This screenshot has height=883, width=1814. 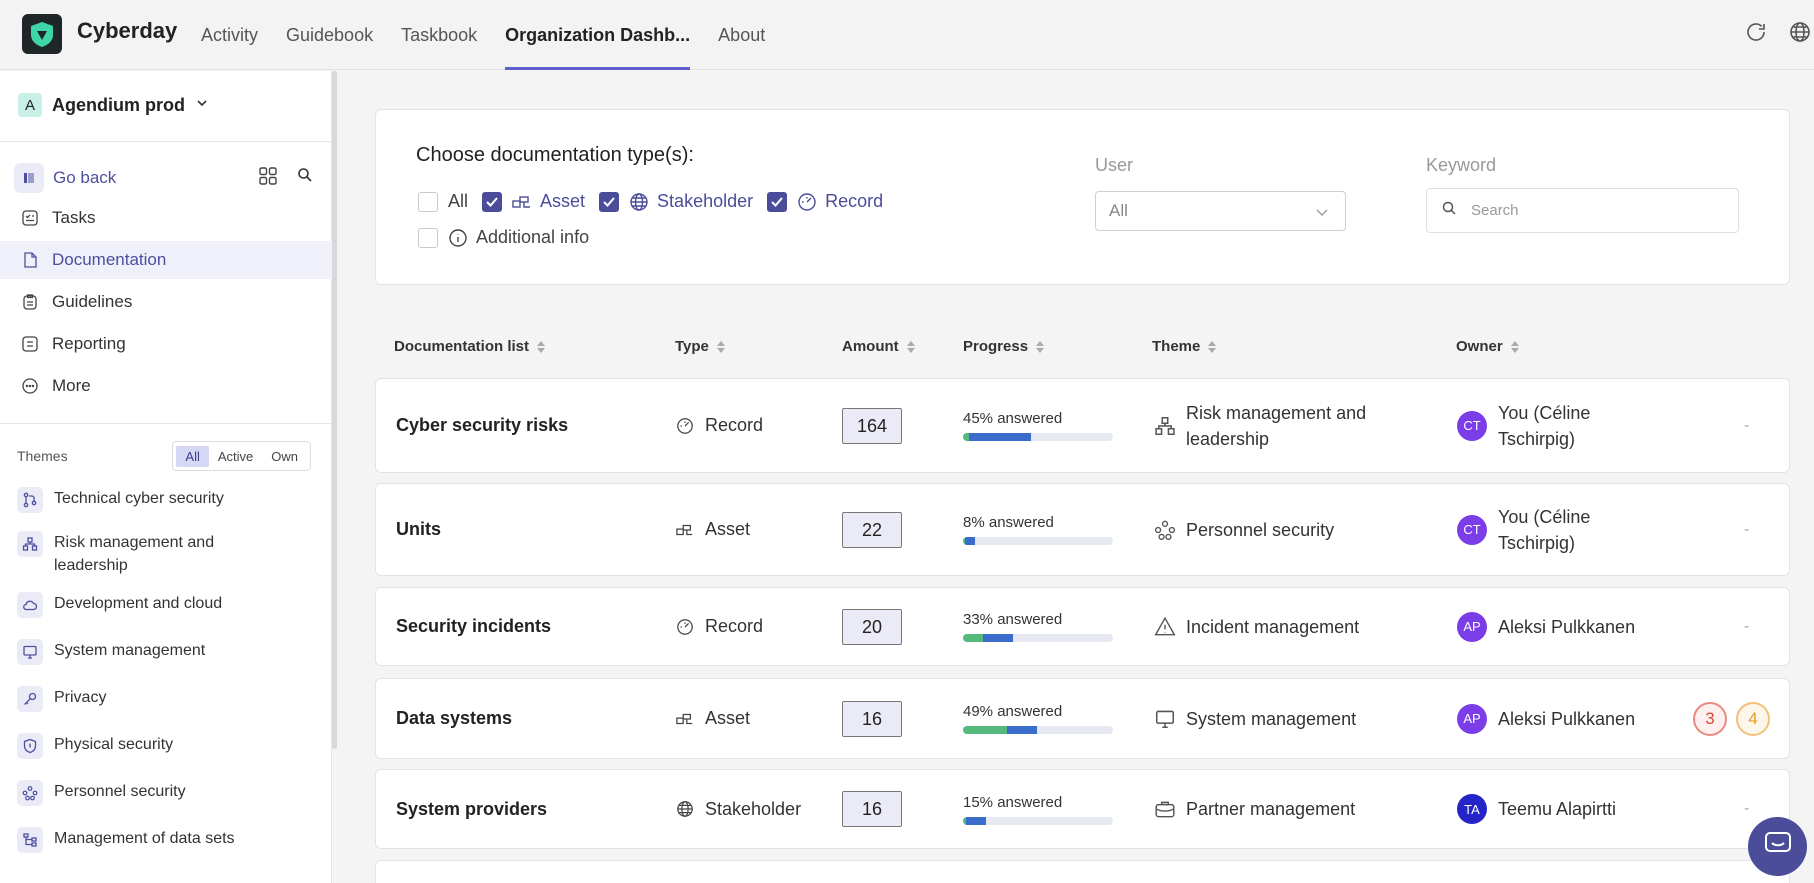 I want to click on sidebar-item-reporting: Reporting, so click(x=166, y=344).